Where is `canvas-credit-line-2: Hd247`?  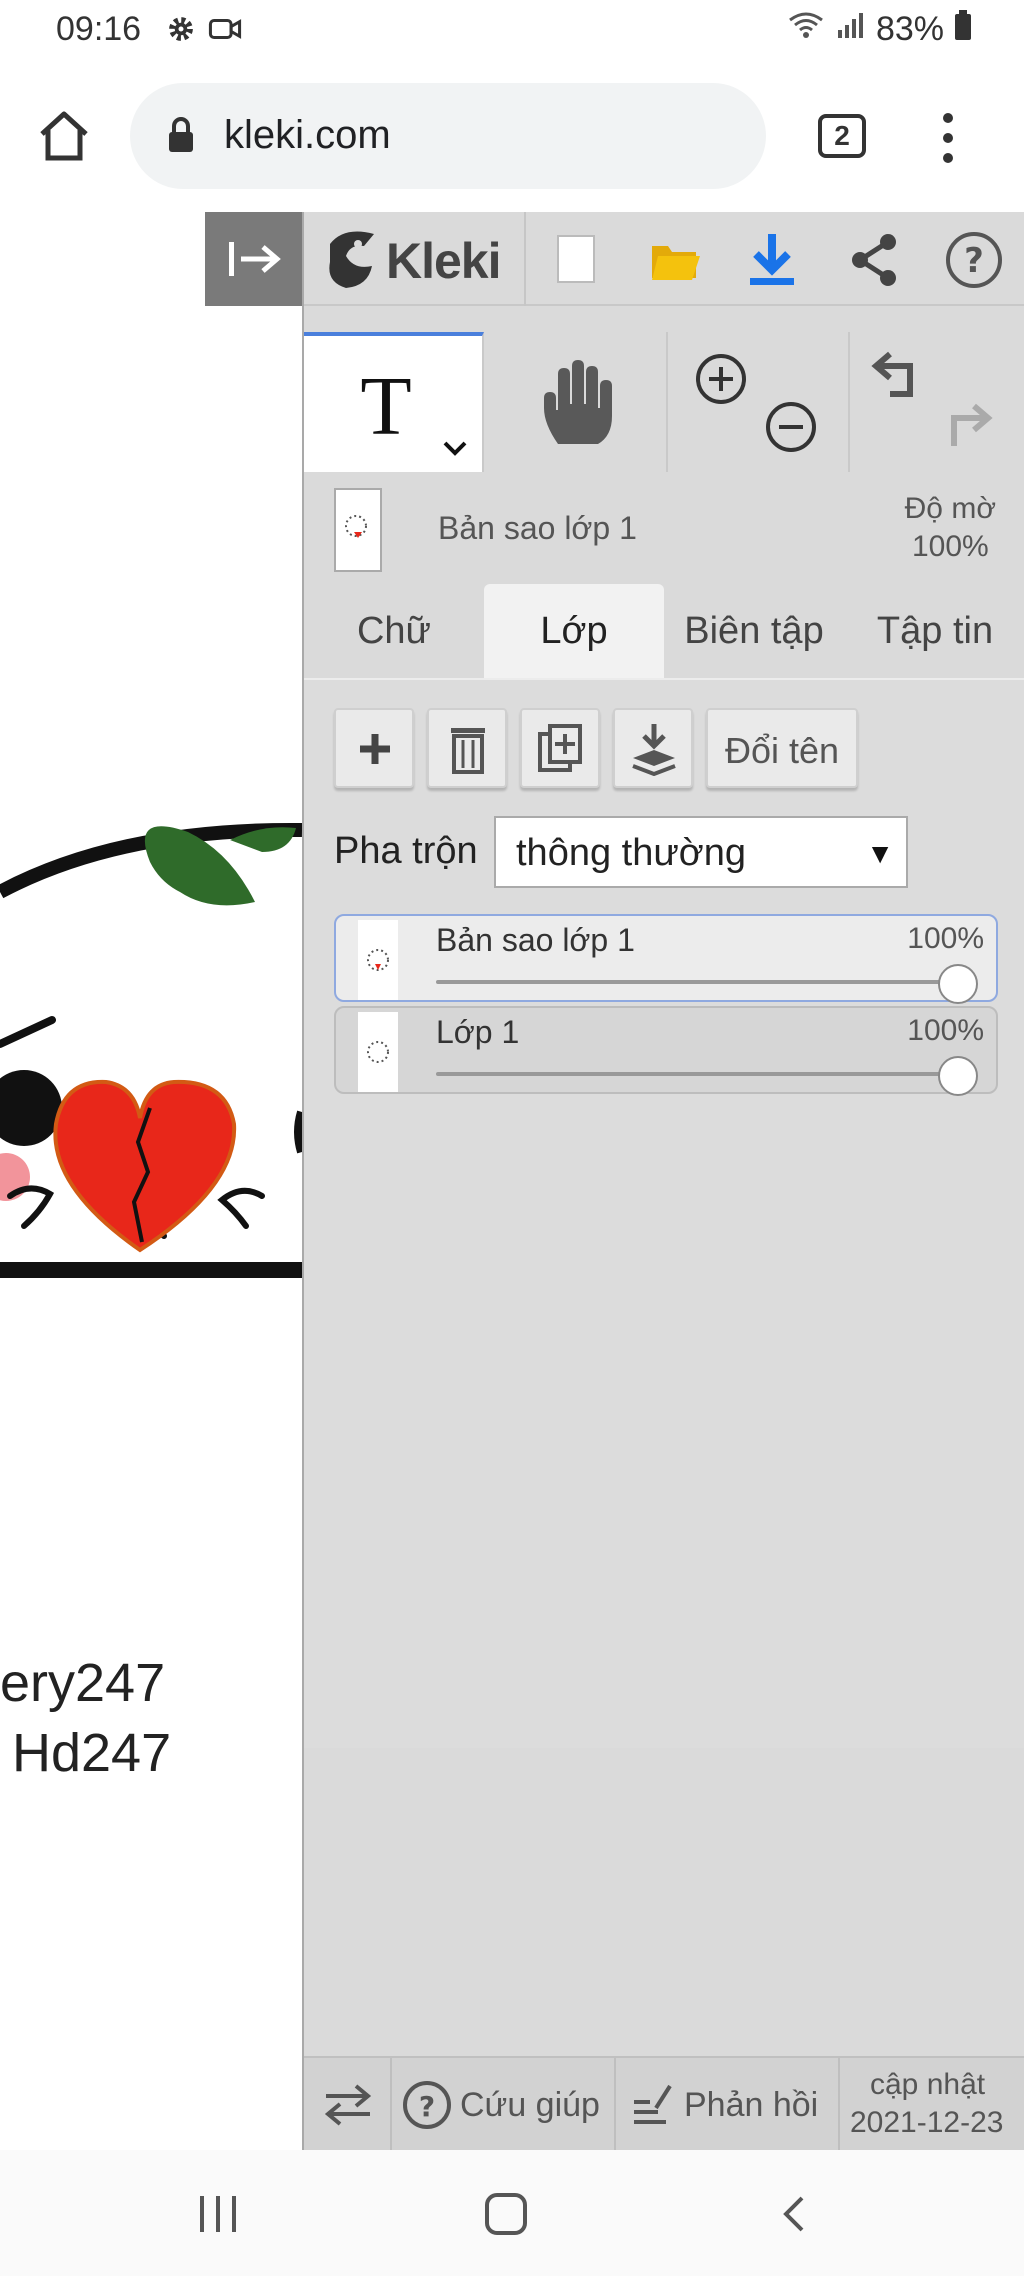
canvas-credit-line-2: Hd247 is located at coordinates (92, 1753).